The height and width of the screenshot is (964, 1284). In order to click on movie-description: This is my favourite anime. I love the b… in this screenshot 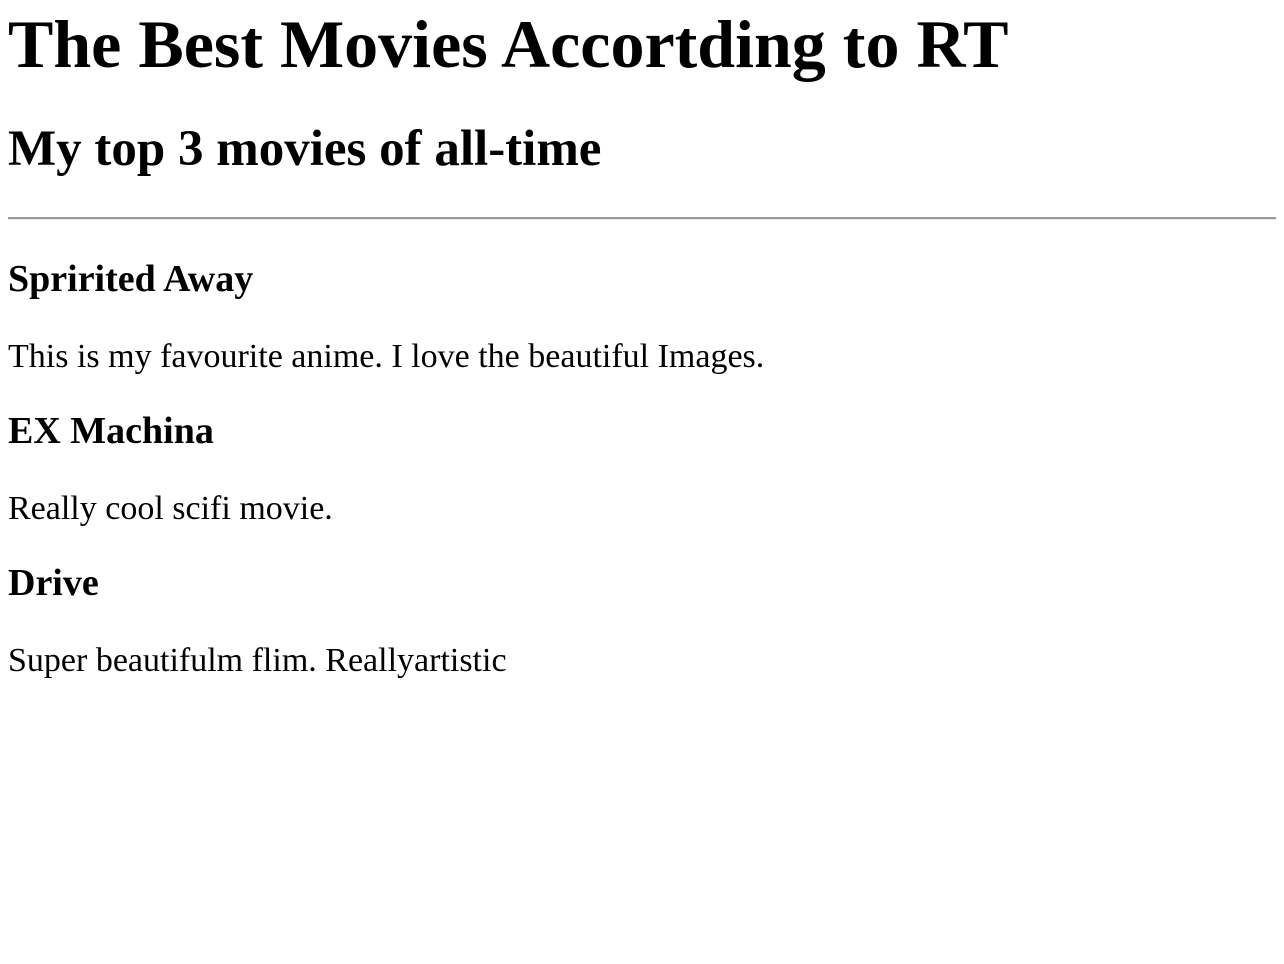, I will do `click(386, 356)`.